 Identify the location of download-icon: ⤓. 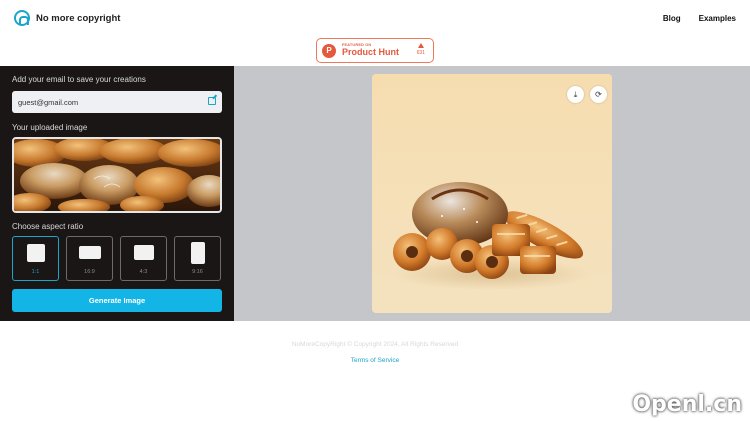
(575, 94).